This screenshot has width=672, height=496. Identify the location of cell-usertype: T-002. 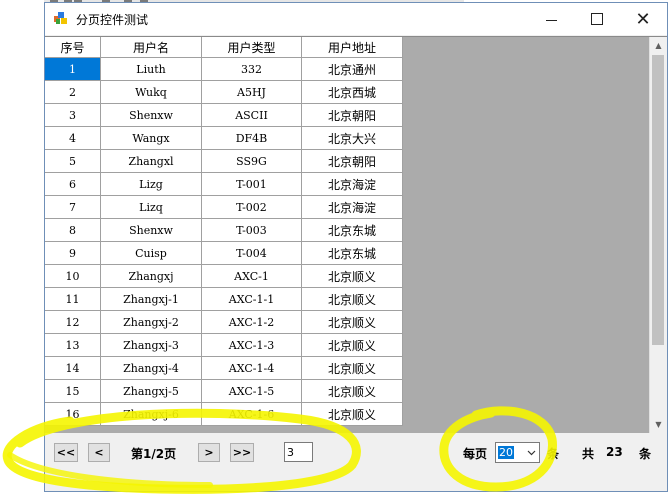
(251, 207).